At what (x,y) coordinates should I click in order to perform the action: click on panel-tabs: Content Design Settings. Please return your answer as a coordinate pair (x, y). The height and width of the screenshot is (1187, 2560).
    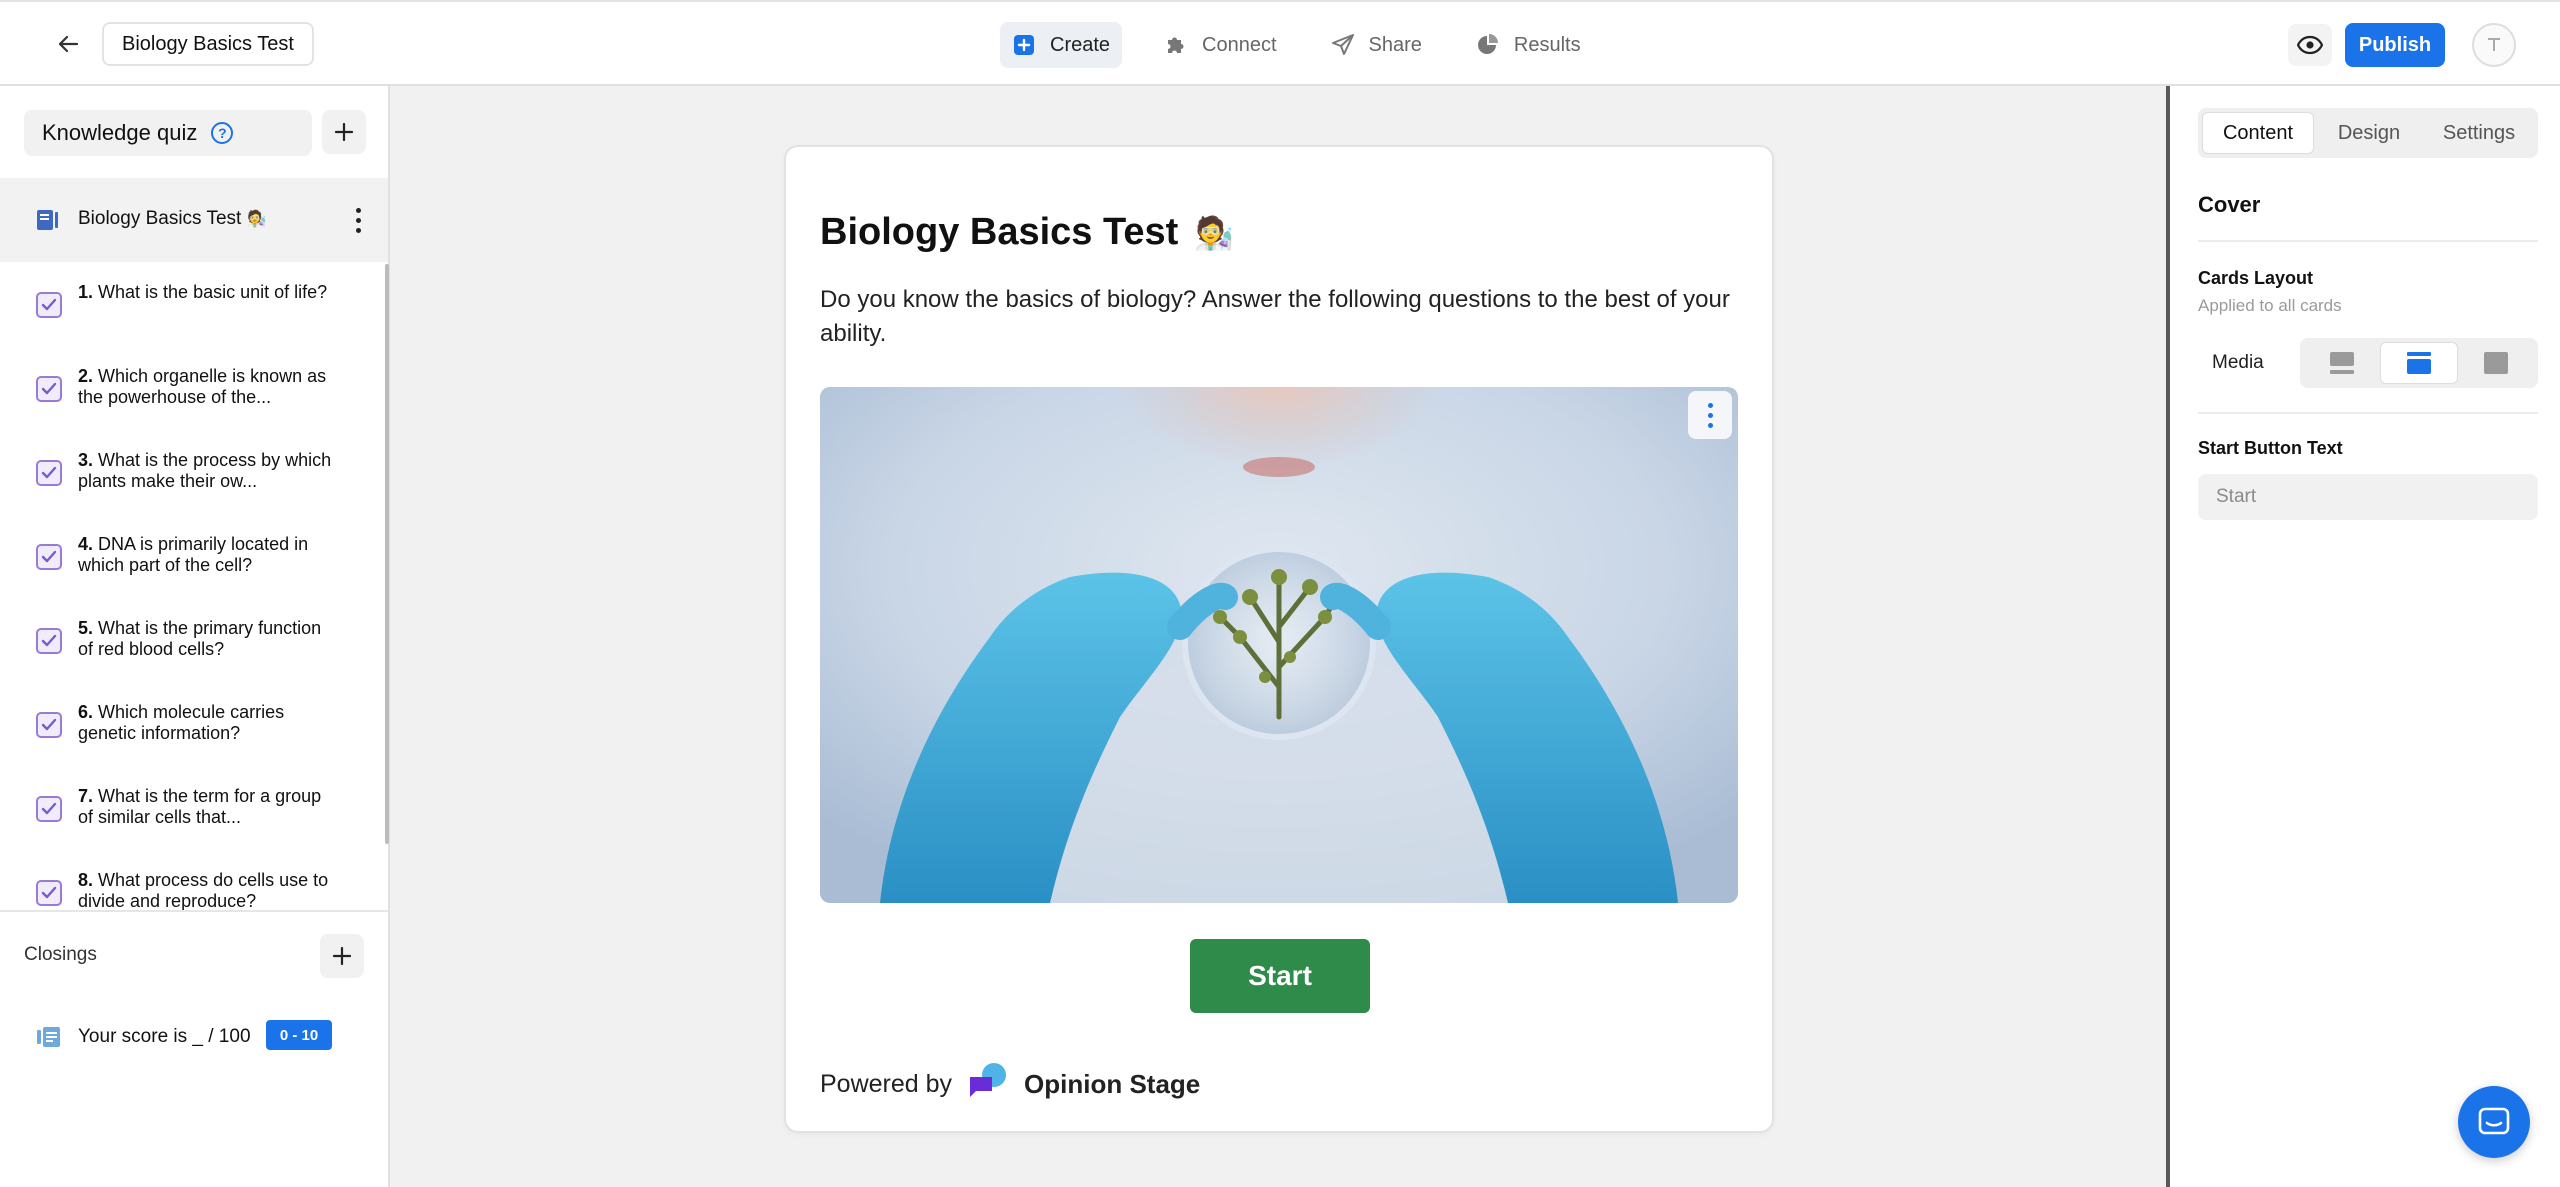
    Looking at the image, I should click on (2368, 133).